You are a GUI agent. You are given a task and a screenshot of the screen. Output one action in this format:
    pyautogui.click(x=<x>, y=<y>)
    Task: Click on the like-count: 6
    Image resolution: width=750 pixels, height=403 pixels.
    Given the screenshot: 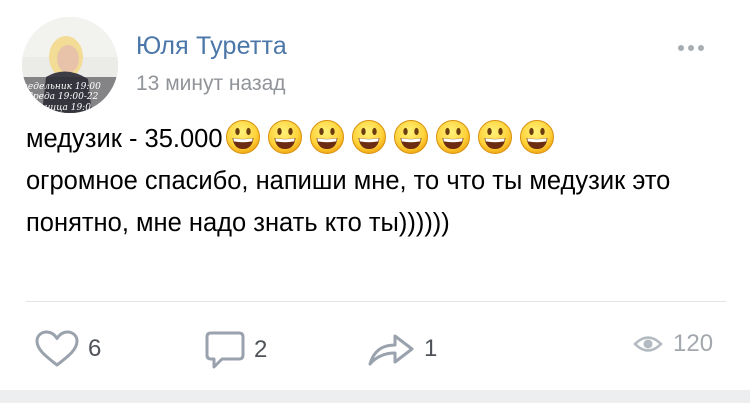 What is the action you would take?
    pyautogui.click(x=95, y=348)
    